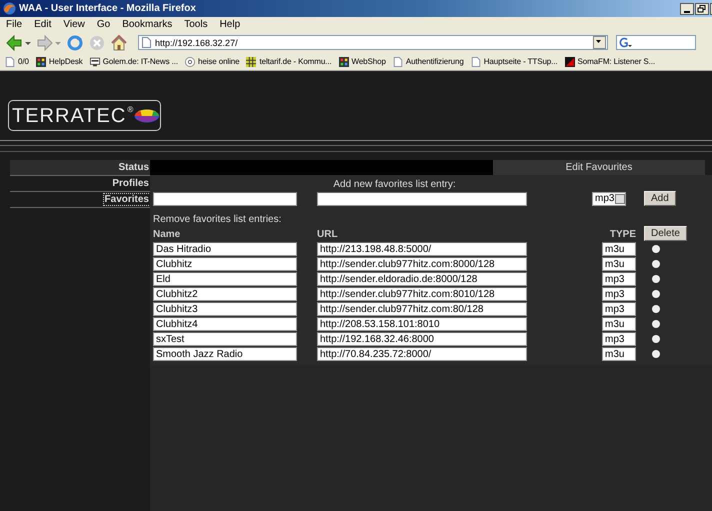 This screenshot has width=712, height=511. I want to click on logo-text: TERRATEC, so click(69, 116).